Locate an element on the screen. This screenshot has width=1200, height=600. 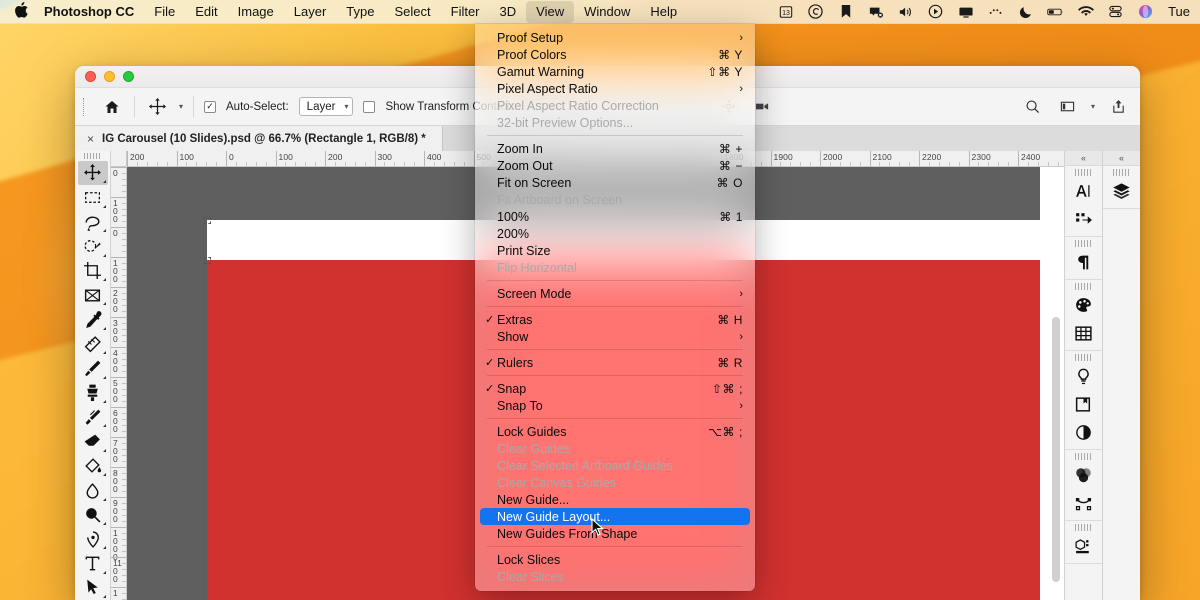
auto-select-checkbox: ✓ is located at coordinates (210, 106).